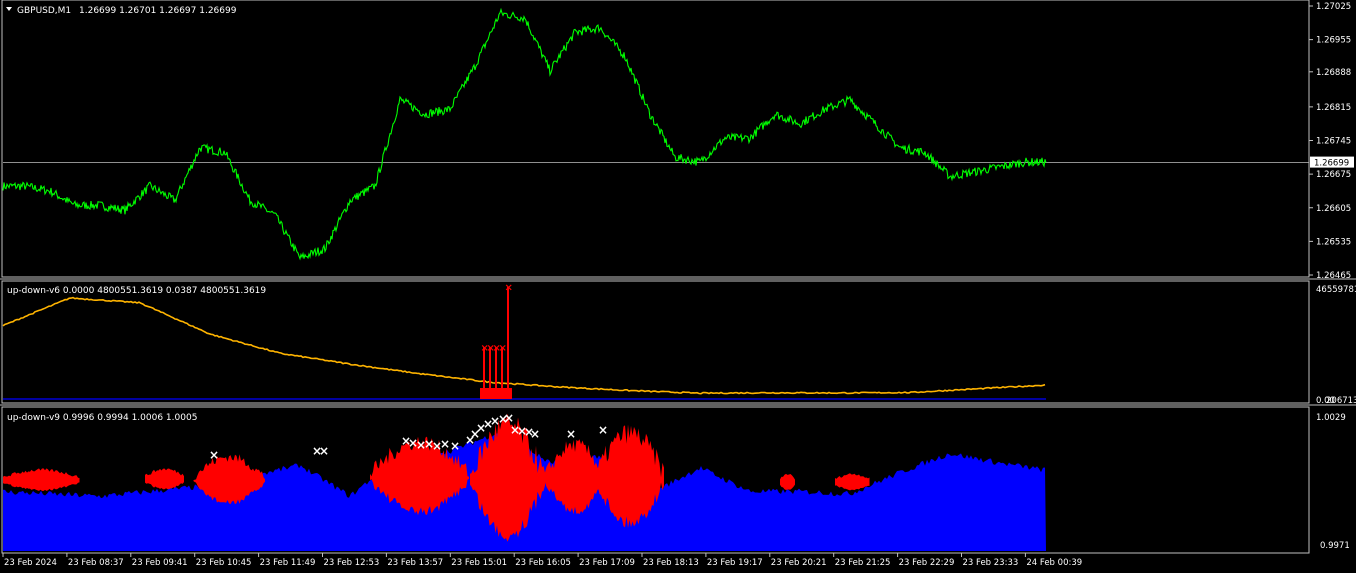 Image resolution: width=1356 pixels, height=573 pixels. What do you see at coordinates (1333, 209) in the screenshot?
I see `price-tick-label: 1.26605` at bounding box center [1333, 209].